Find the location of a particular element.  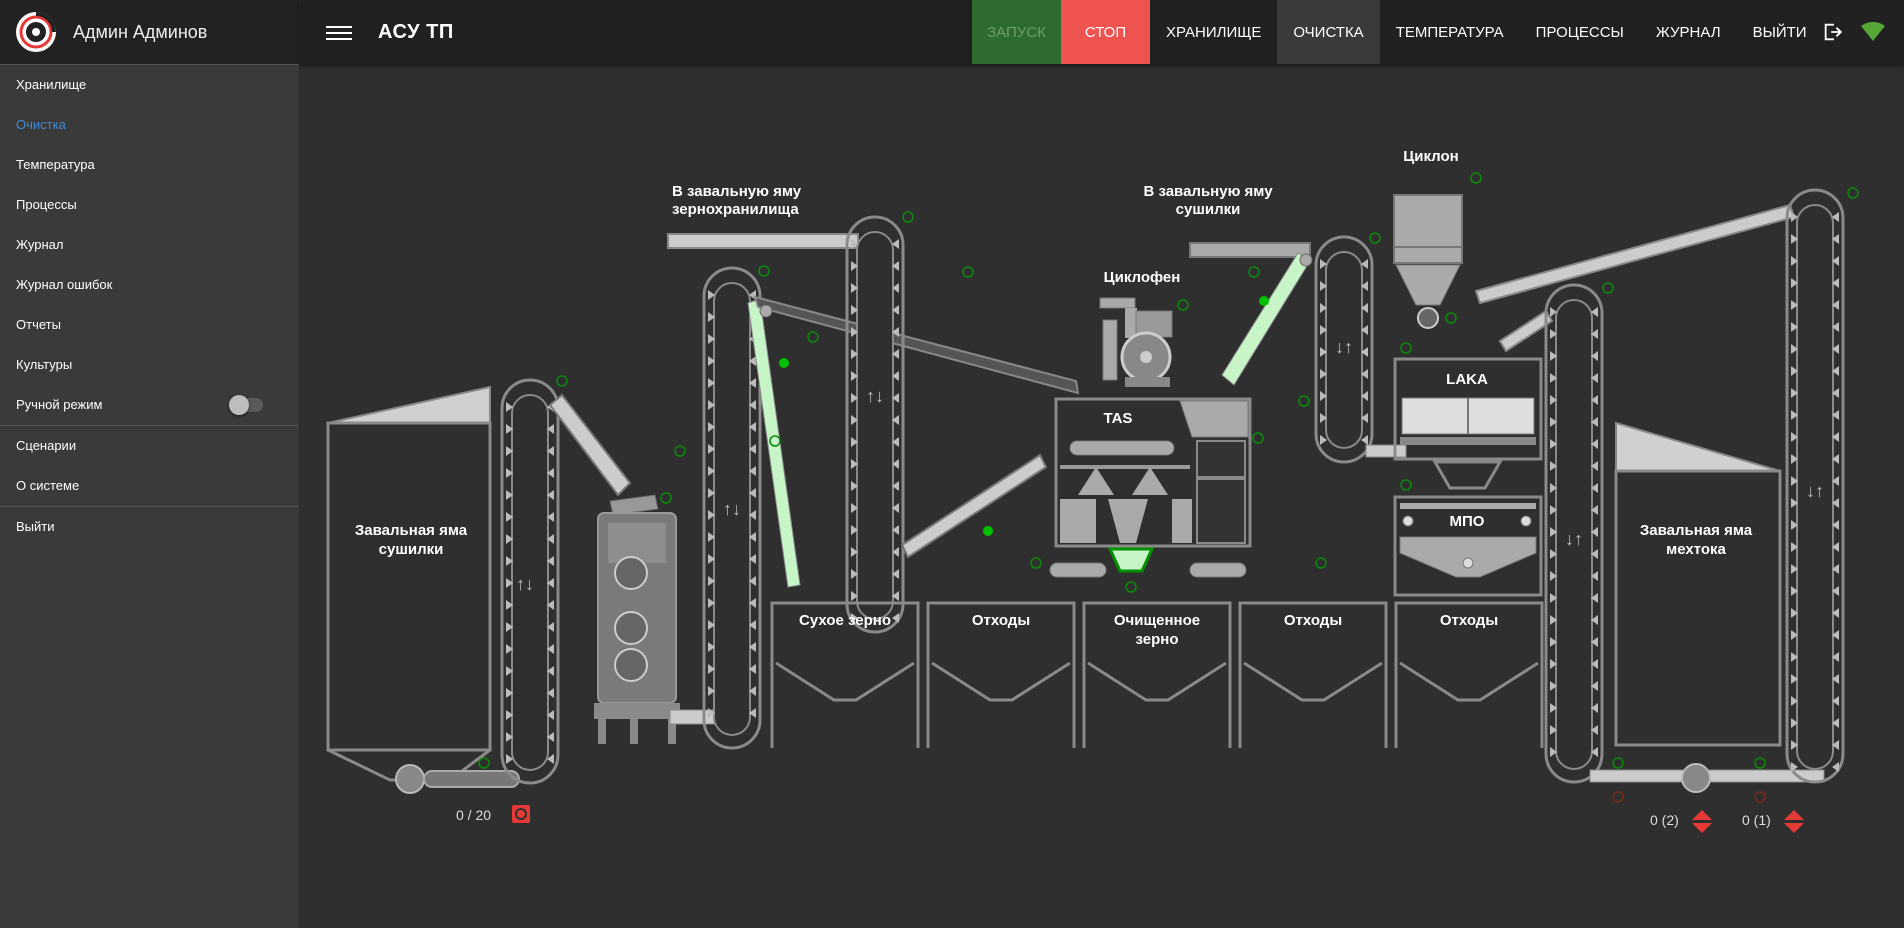

start-button: ЗАПУСК is located at coordinates (1016, 32).